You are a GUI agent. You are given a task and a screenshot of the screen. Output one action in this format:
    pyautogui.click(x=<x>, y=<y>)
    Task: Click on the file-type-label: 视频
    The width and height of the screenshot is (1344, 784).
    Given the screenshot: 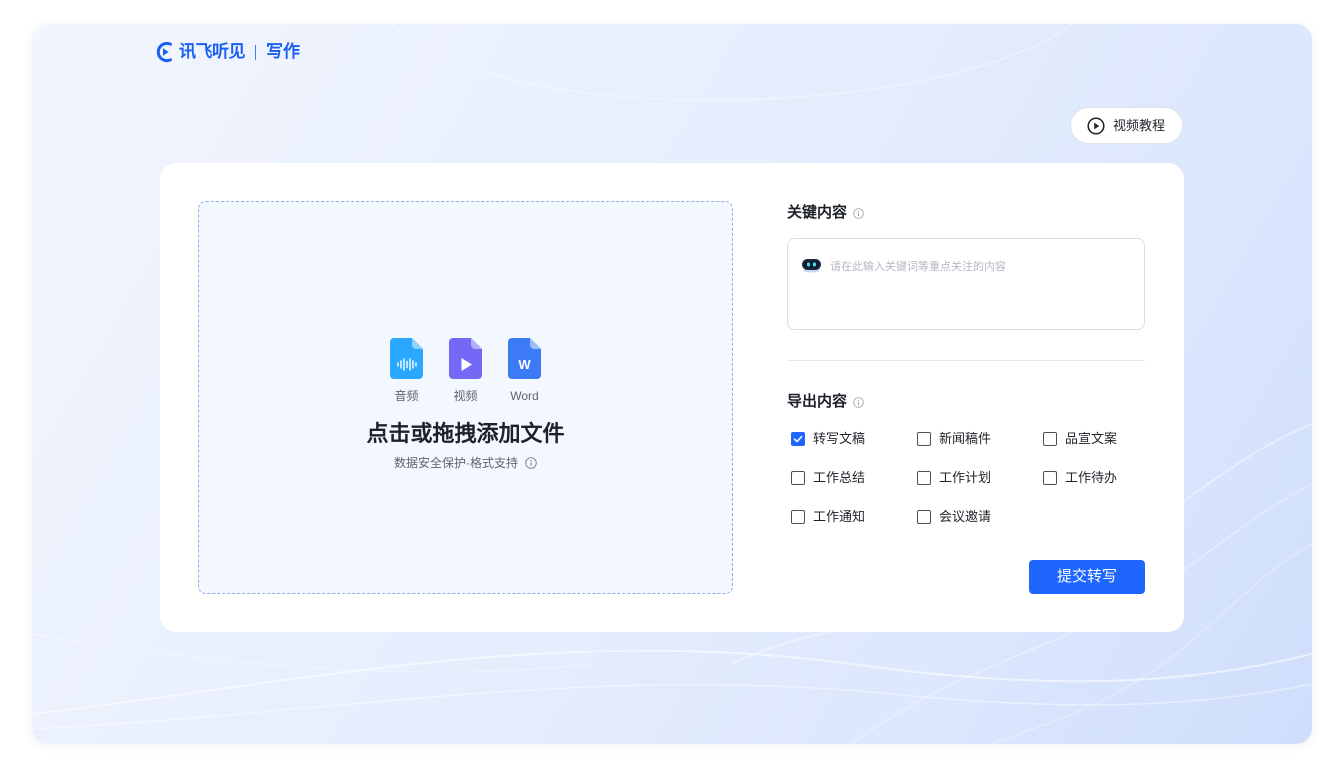 What is the action you would take?
    pyautogui.click(x=465, y=396)
    